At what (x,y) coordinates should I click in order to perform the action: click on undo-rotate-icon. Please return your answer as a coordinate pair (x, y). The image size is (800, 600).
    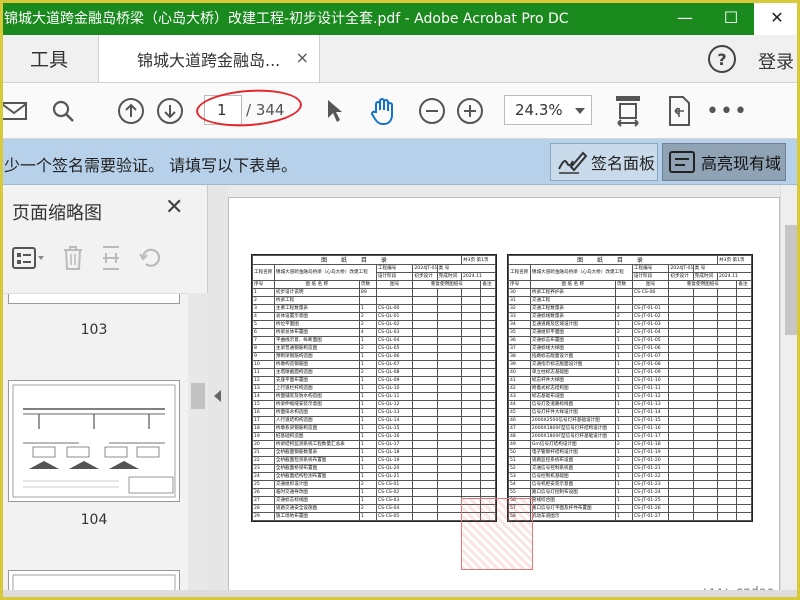
    Looking at the image, I should click on (150, 260).